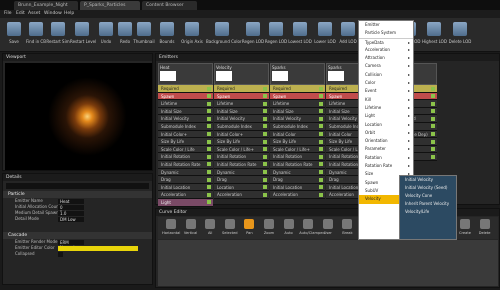 The width and height of the screenshot is (500, 290). What do you see at coordinates (77, 235) in the screenshot?
I see `cascade-section: Cascade` at bounding box center [77, 235].